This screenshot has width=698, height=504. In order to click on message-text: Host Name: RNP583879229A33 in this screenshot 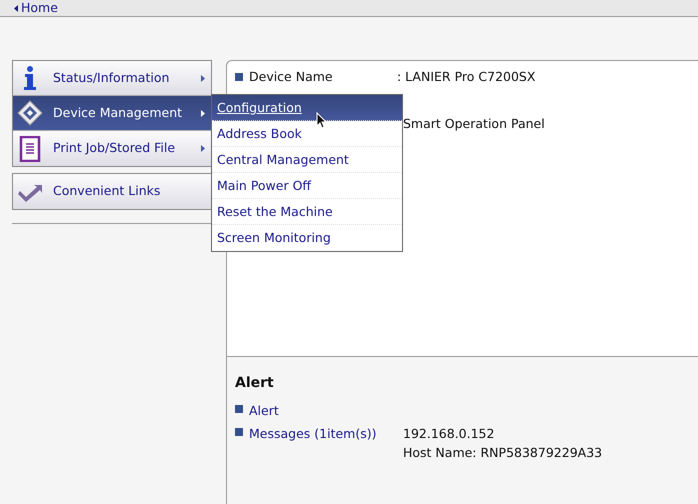, I will do `click(502, 453)`.